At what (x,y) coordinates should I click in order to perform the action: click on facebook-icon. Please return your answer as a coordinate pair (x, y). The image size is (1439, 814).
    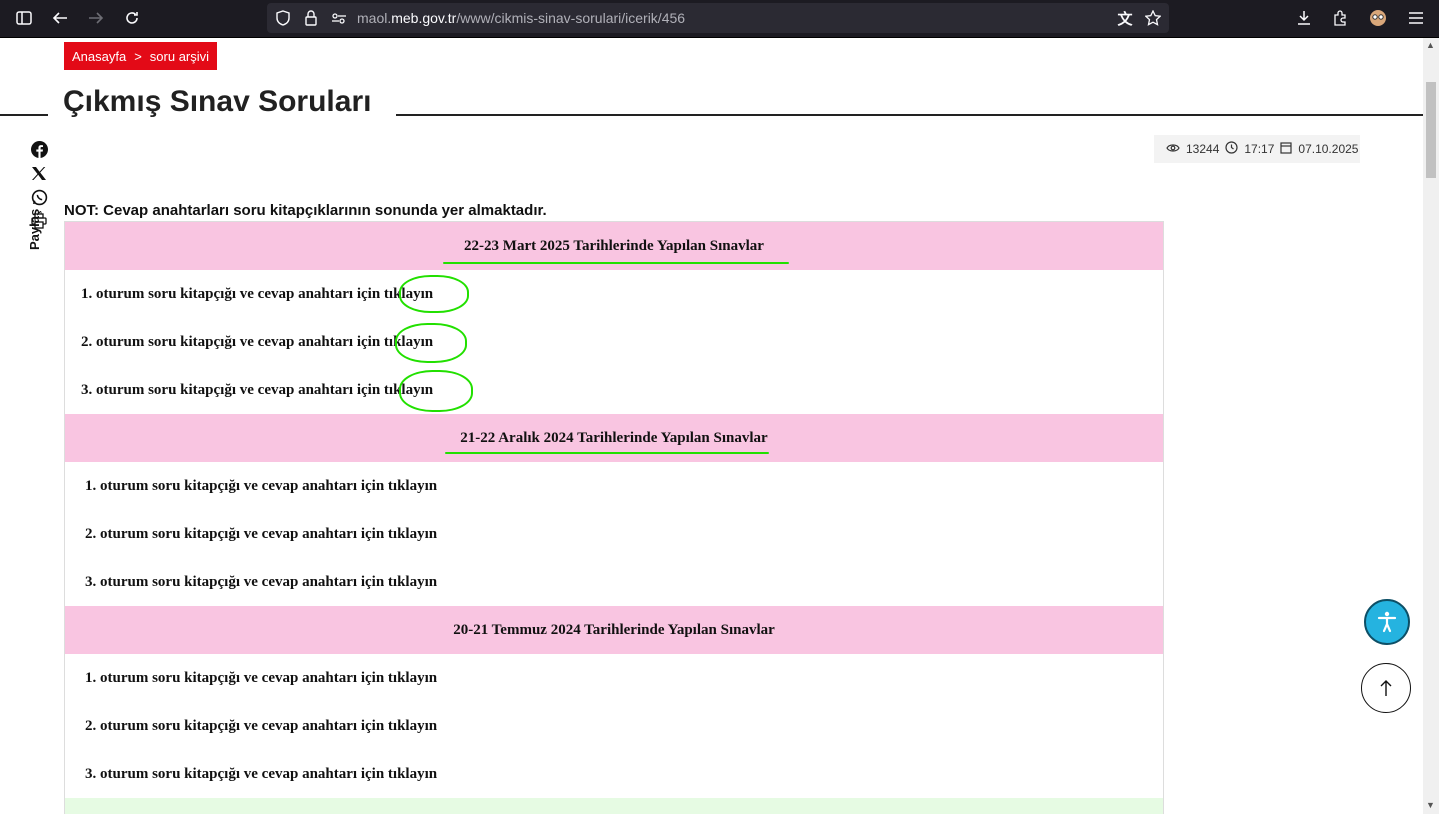
    Looking at the image, I should click on (39, 149).